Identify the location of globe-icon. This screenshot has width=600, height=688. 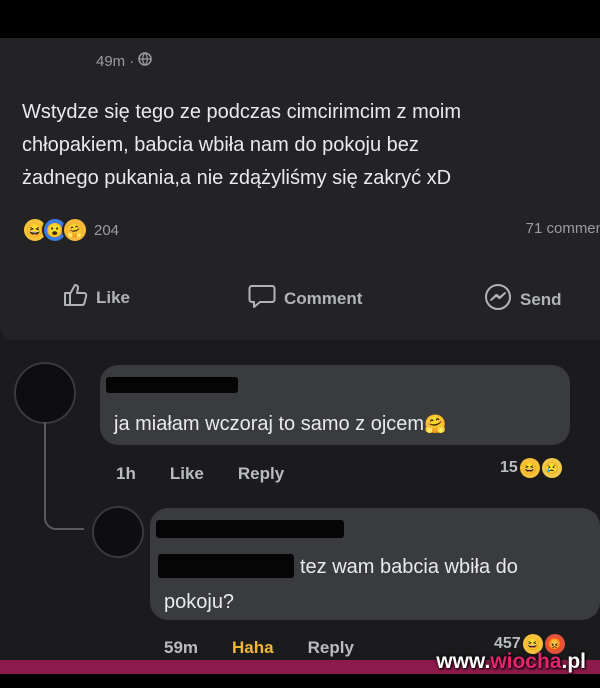
(145, 61).